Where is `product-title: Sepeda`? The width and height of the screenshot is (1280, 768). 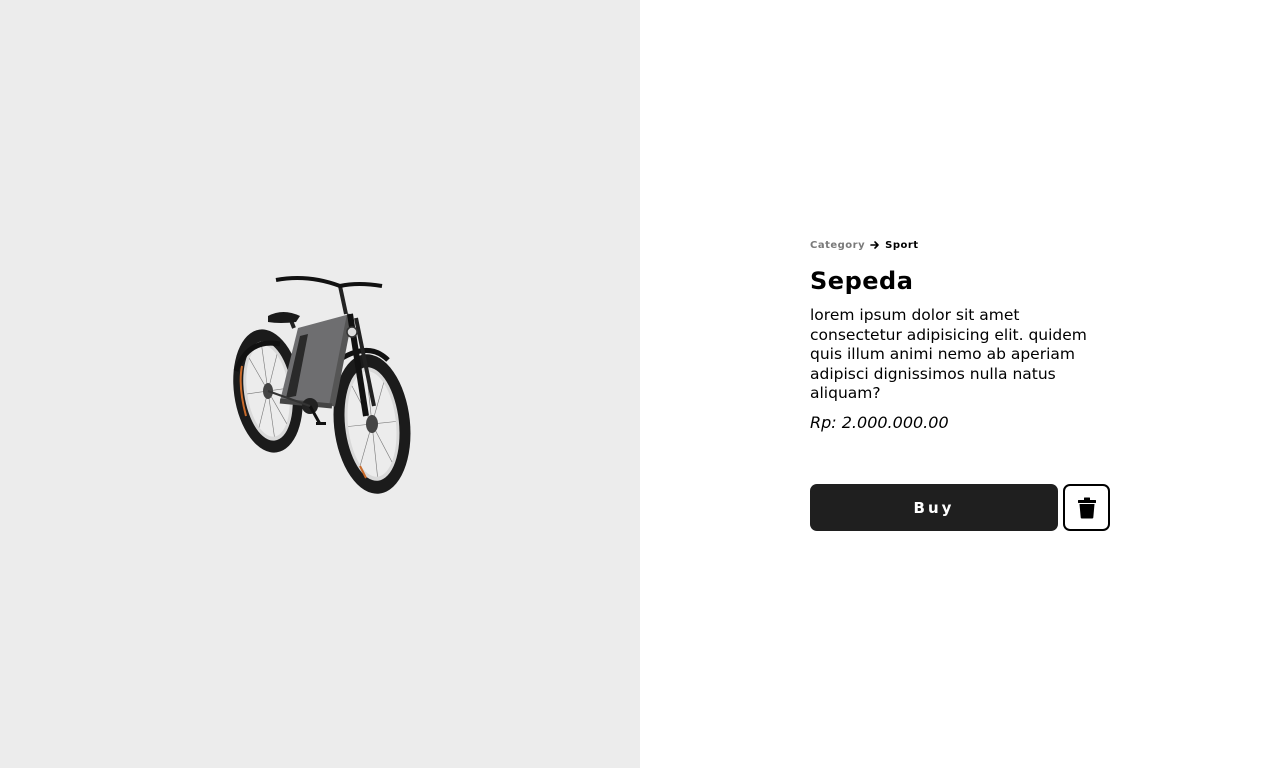
product-title: Sepeda is located at coordinates (862, 281).